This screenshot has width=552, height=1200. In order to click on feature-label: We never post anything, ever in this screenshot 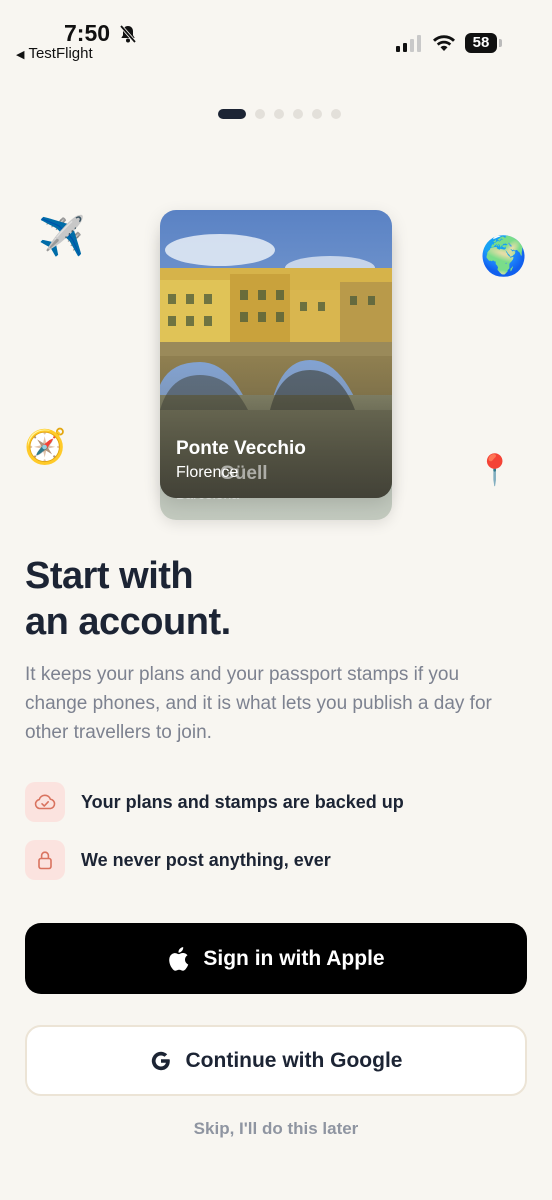, I will do `click(206, 859)`.